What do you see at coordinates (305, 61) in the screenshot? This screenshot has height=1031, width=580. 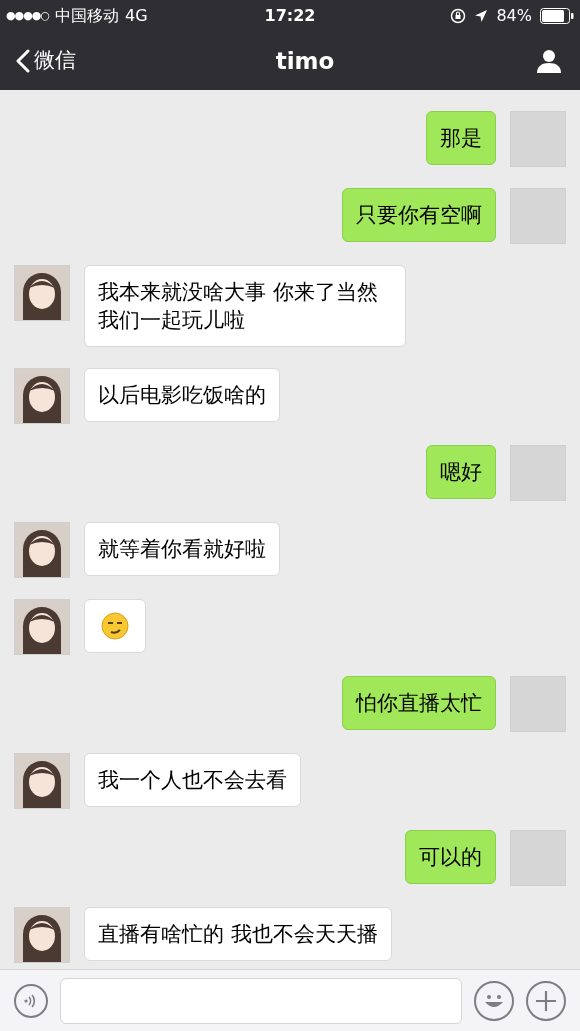 I see `chat-title: timo` at bounding box center [305, 61].